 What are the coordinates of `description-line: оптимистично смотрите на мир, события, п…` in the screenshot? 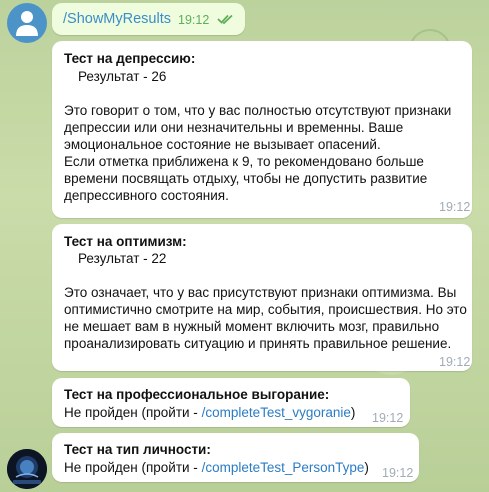 It's located at (265, 309).